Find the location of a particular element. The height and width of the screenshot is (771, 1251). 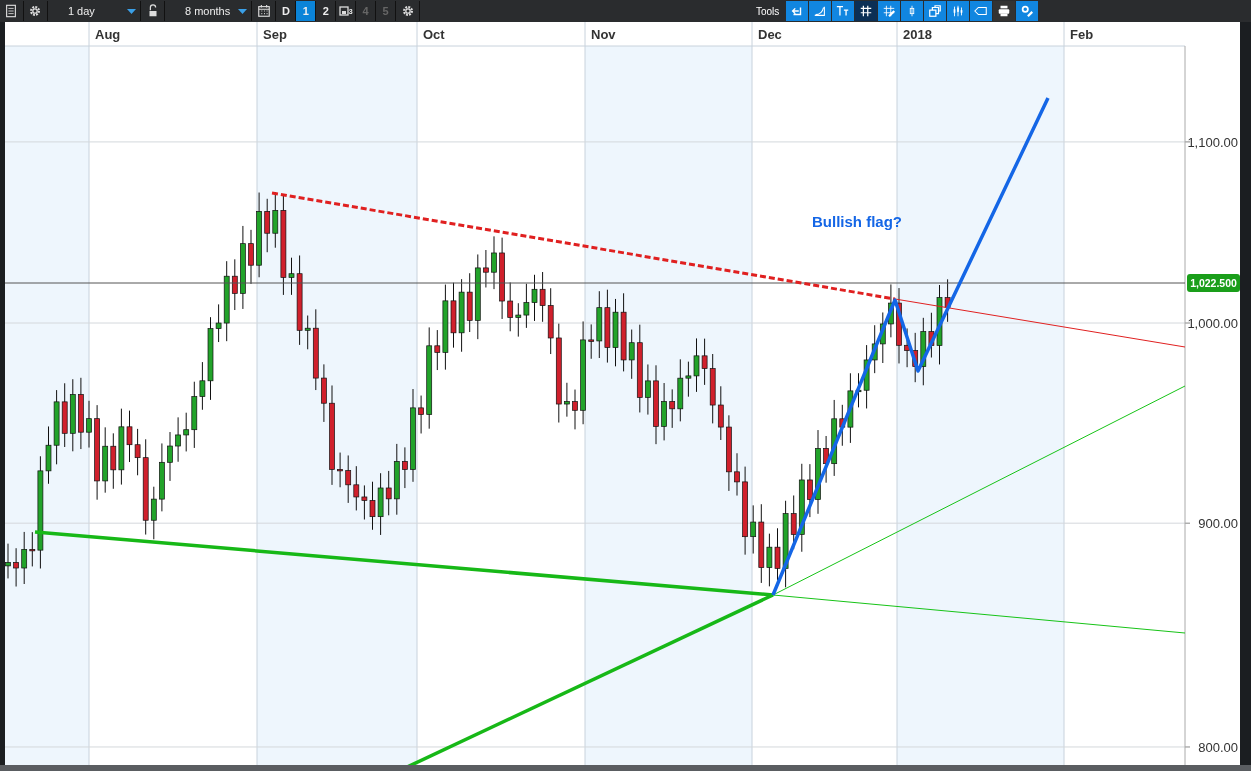

price-axis-label: 1,100.00 is located at coordinates (1212, 142).